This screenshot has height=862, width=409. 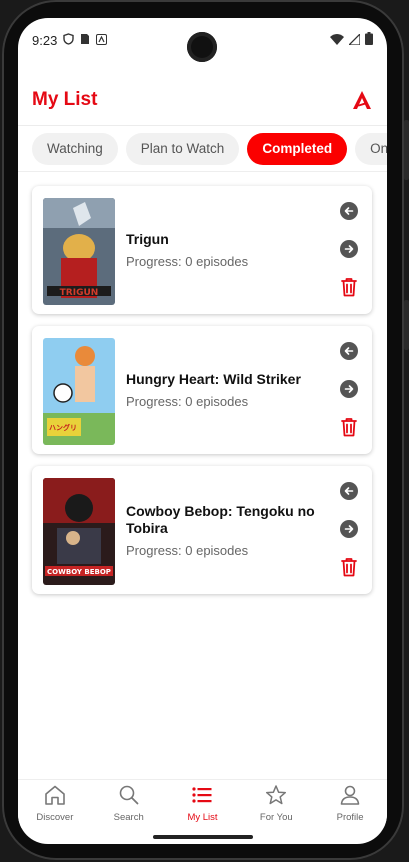 I want to click on nav-search: Search, so click(x=129, y=804).